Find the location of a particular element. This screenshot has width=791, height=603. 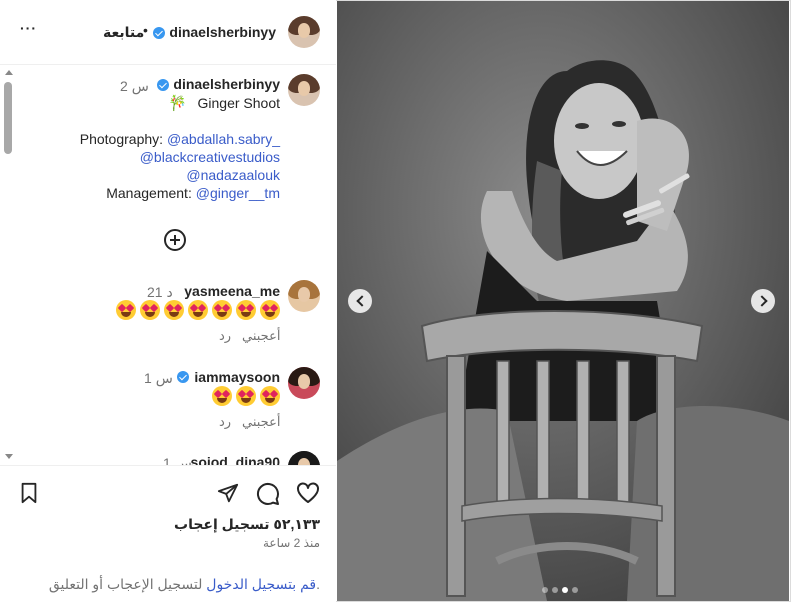

next-photo-button is located at coordinates (763, 301).